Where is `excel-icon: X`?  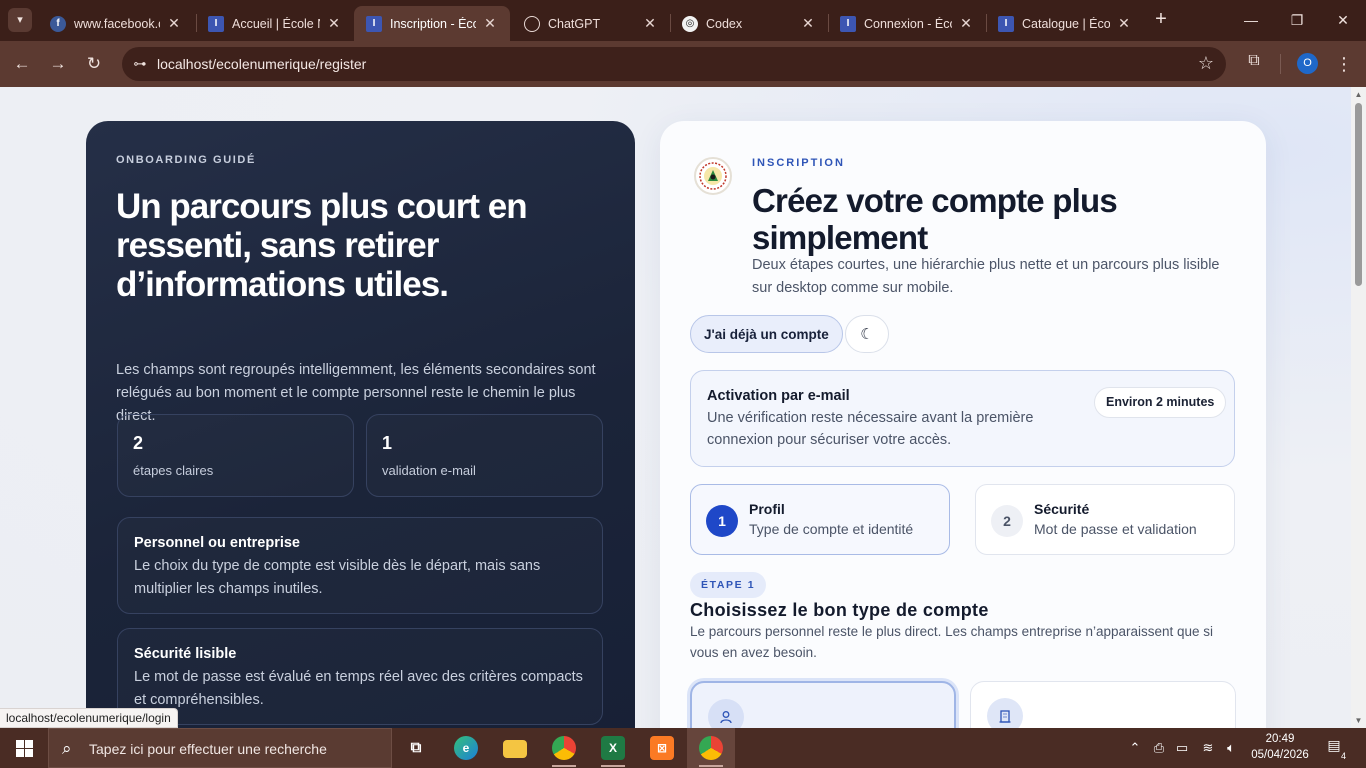 excel-icon: X is located at coordinates (613, 748).